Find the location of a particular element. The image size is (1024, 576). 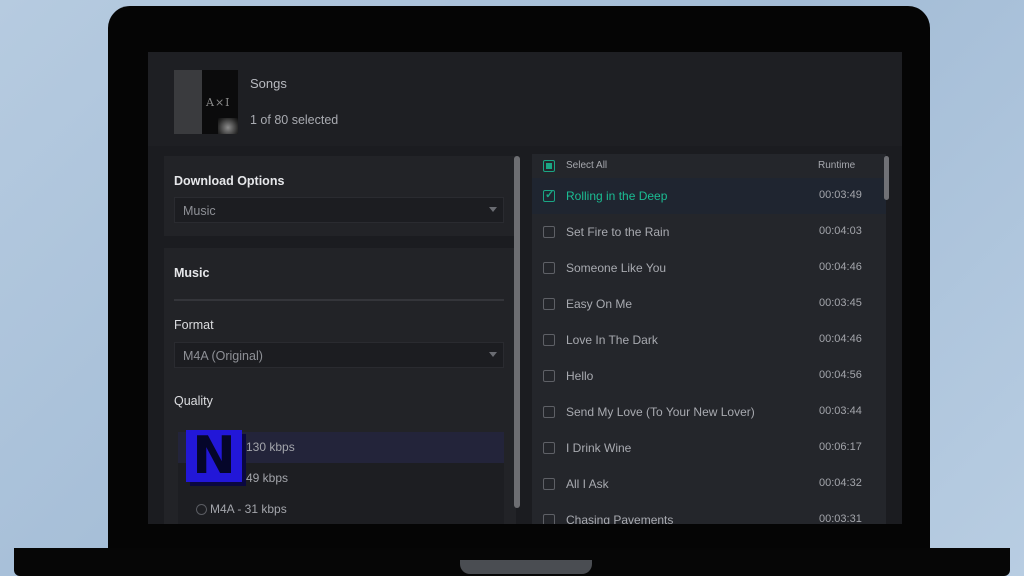

quality-option: M4A - 31 kbps is located at coordinates (341, 509).